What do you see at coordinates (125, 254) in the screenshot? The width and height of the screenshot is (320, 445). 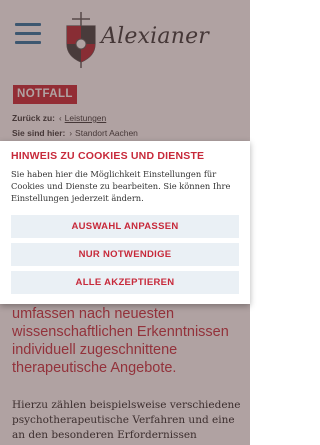 I see `necessary-only-button: NUR NOTWENDIGE` at bounding box center [125, 254].